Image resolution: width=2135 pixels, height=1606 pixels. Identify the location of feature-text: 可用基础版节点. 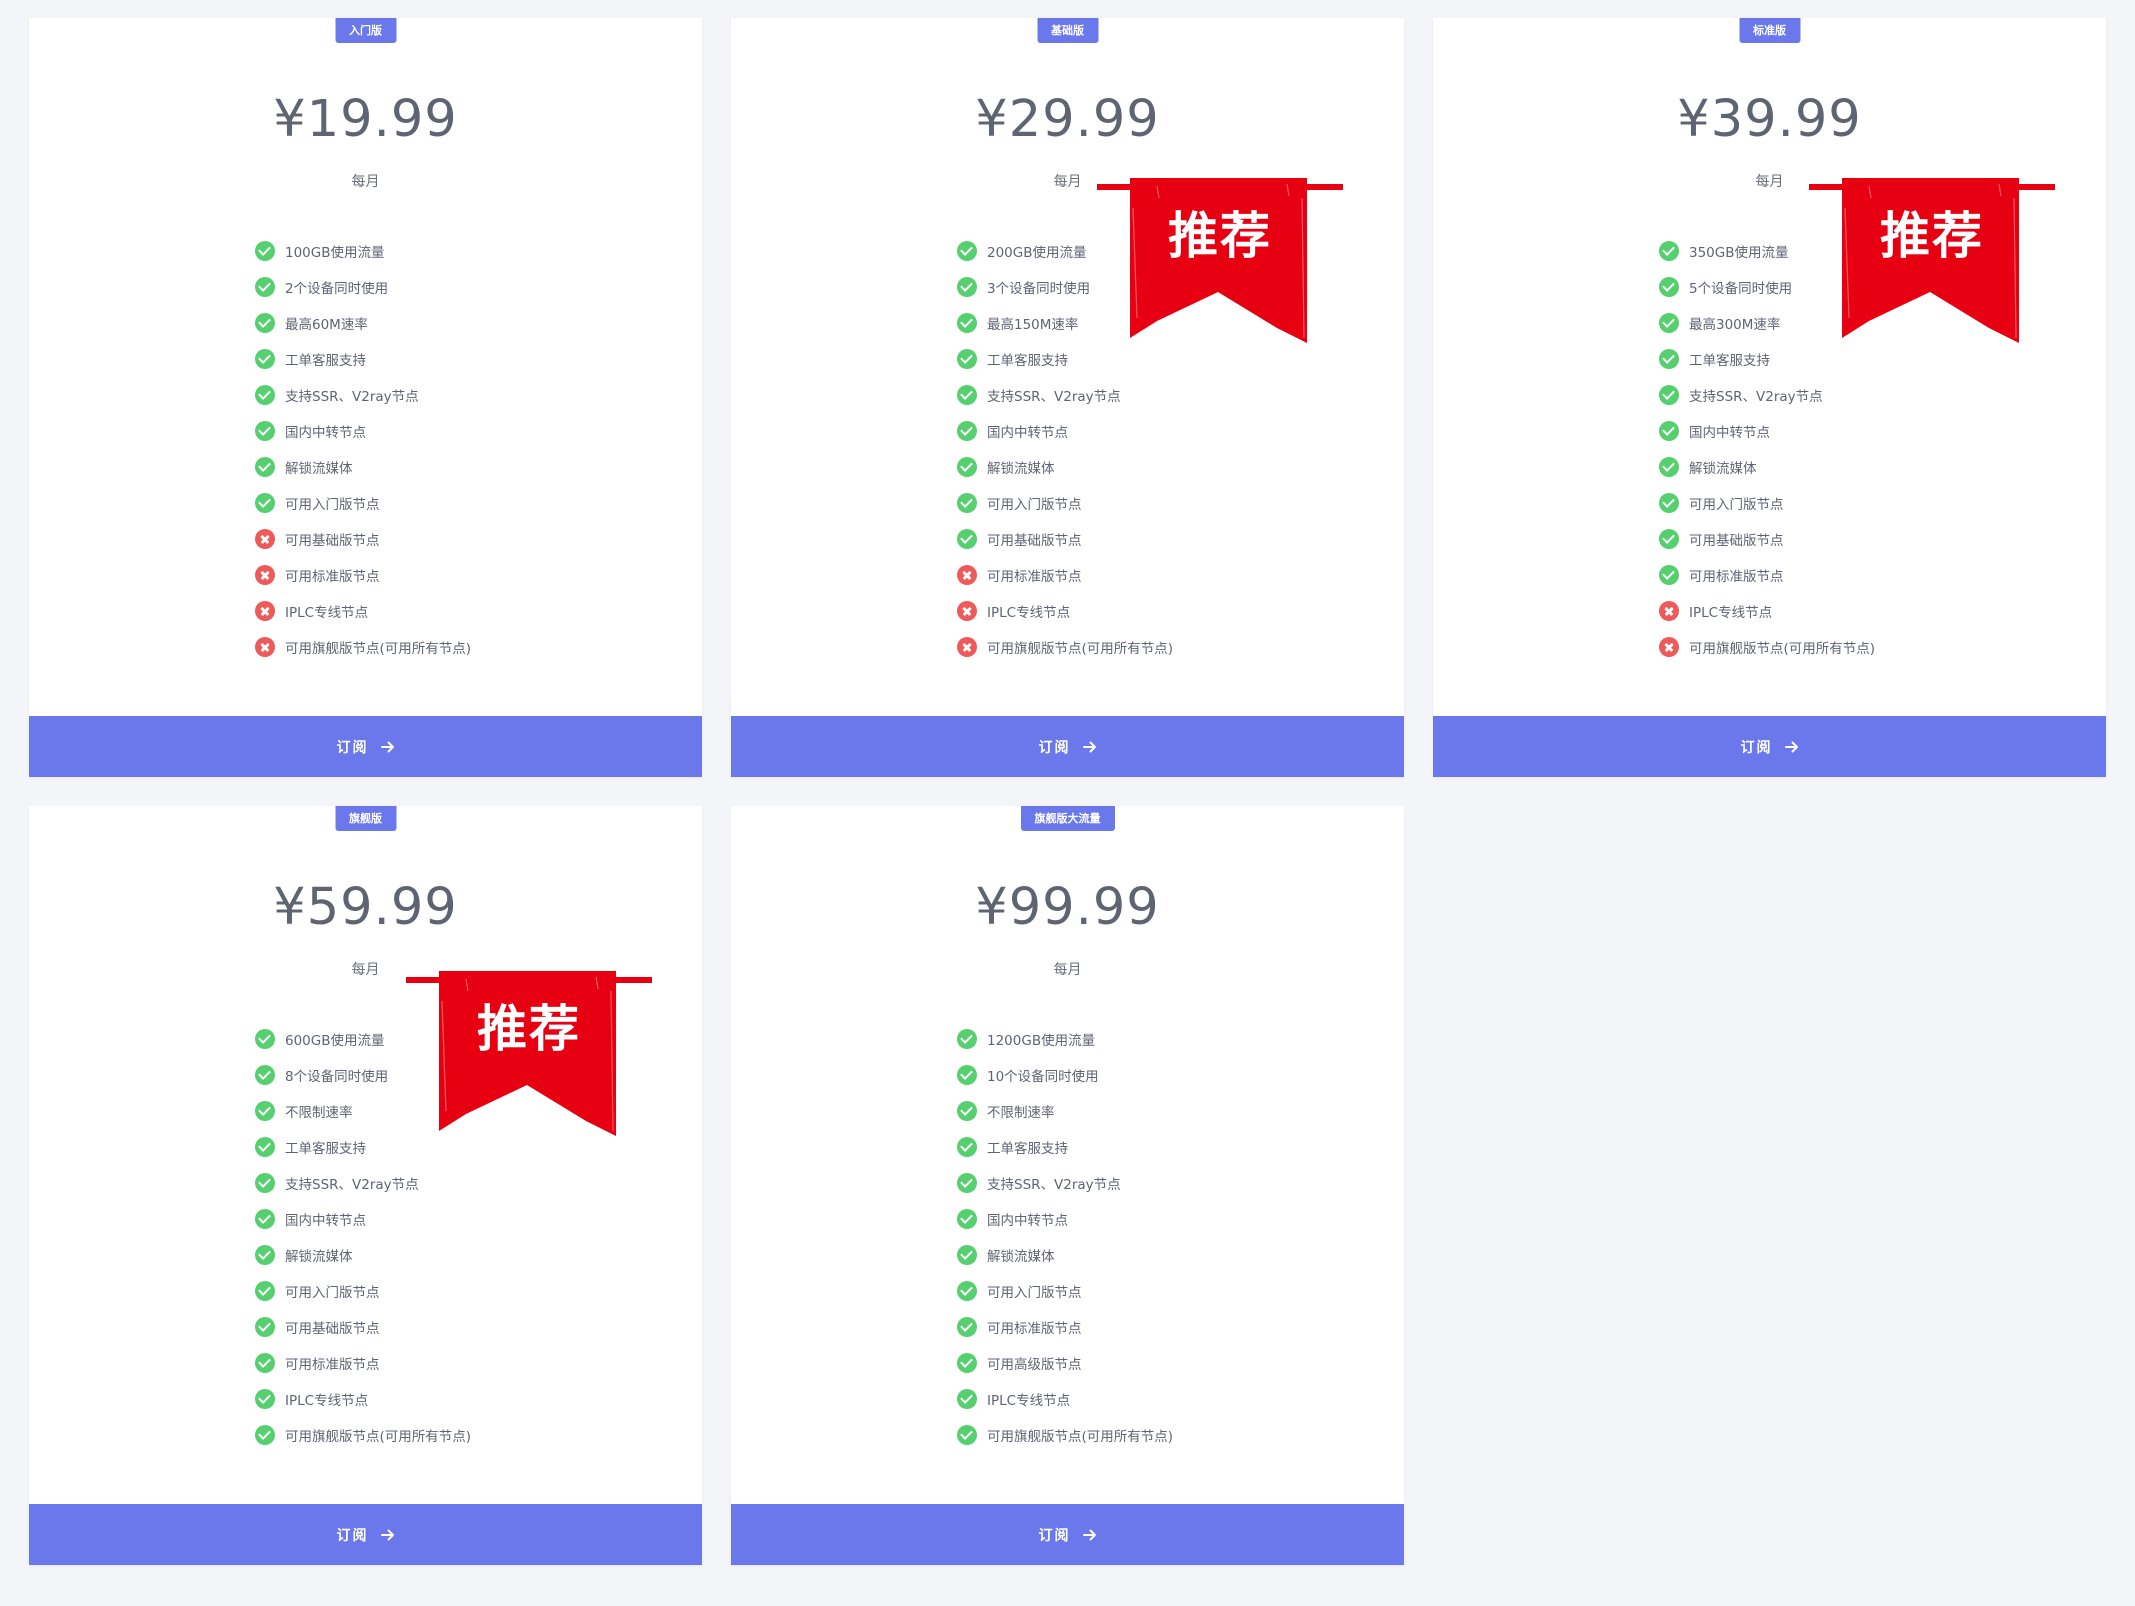
(332, 541).